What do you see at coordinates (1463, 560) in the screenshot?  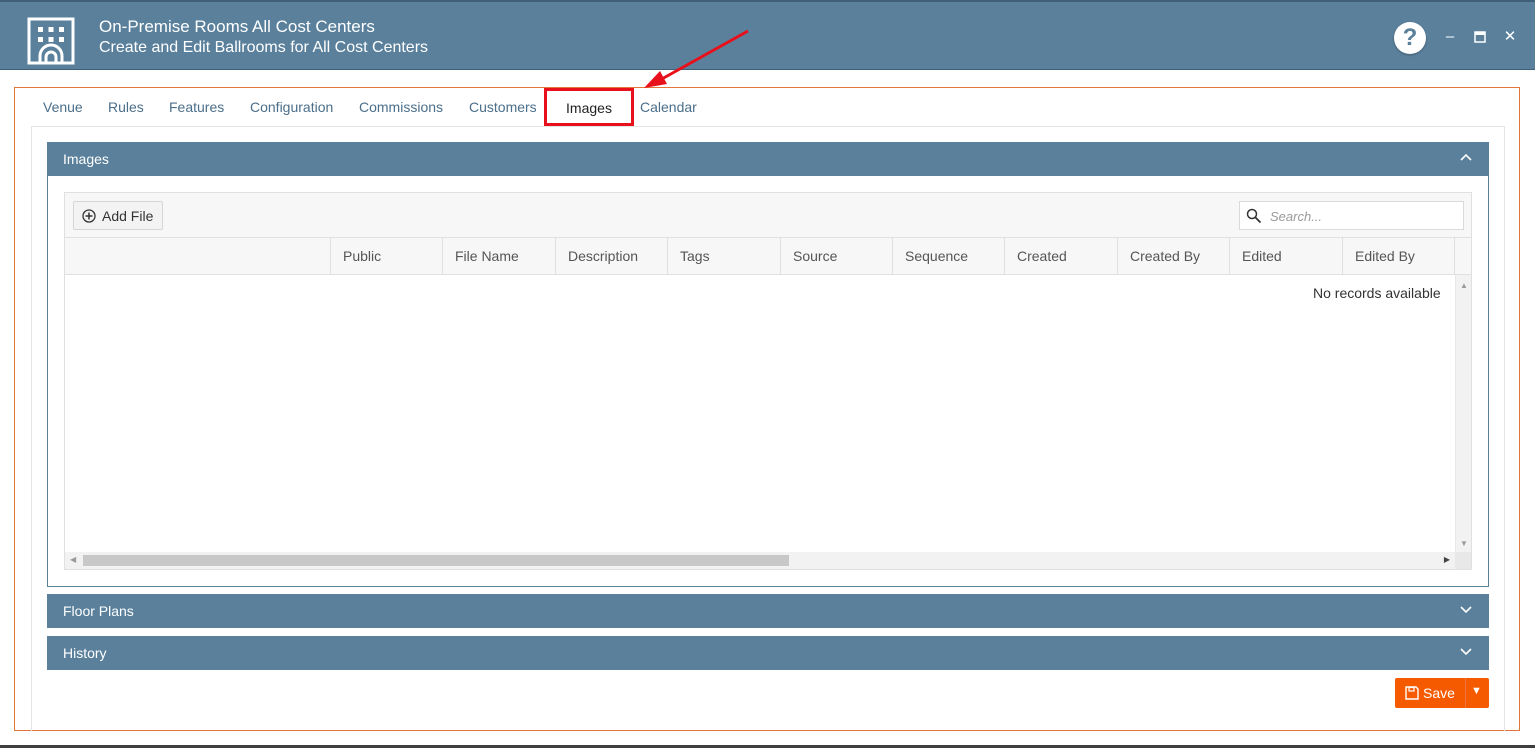 I see `scrollbar-corner` at bounding box center [1463, 560].